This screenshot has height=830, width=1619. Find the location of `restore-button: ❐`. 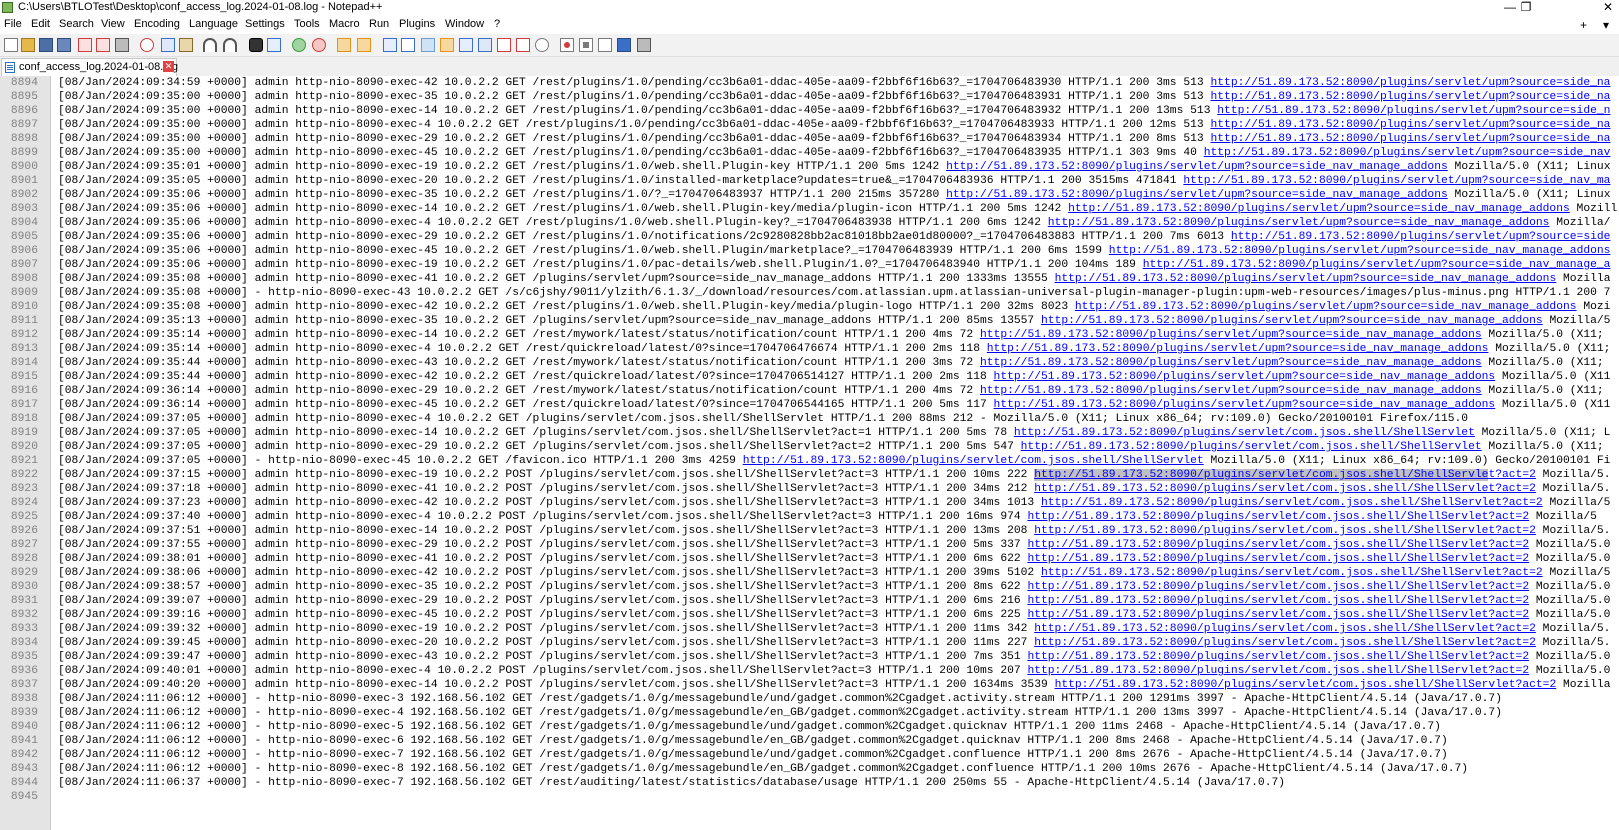

restore-button: ❐ is located at coordinates (1526, 7).